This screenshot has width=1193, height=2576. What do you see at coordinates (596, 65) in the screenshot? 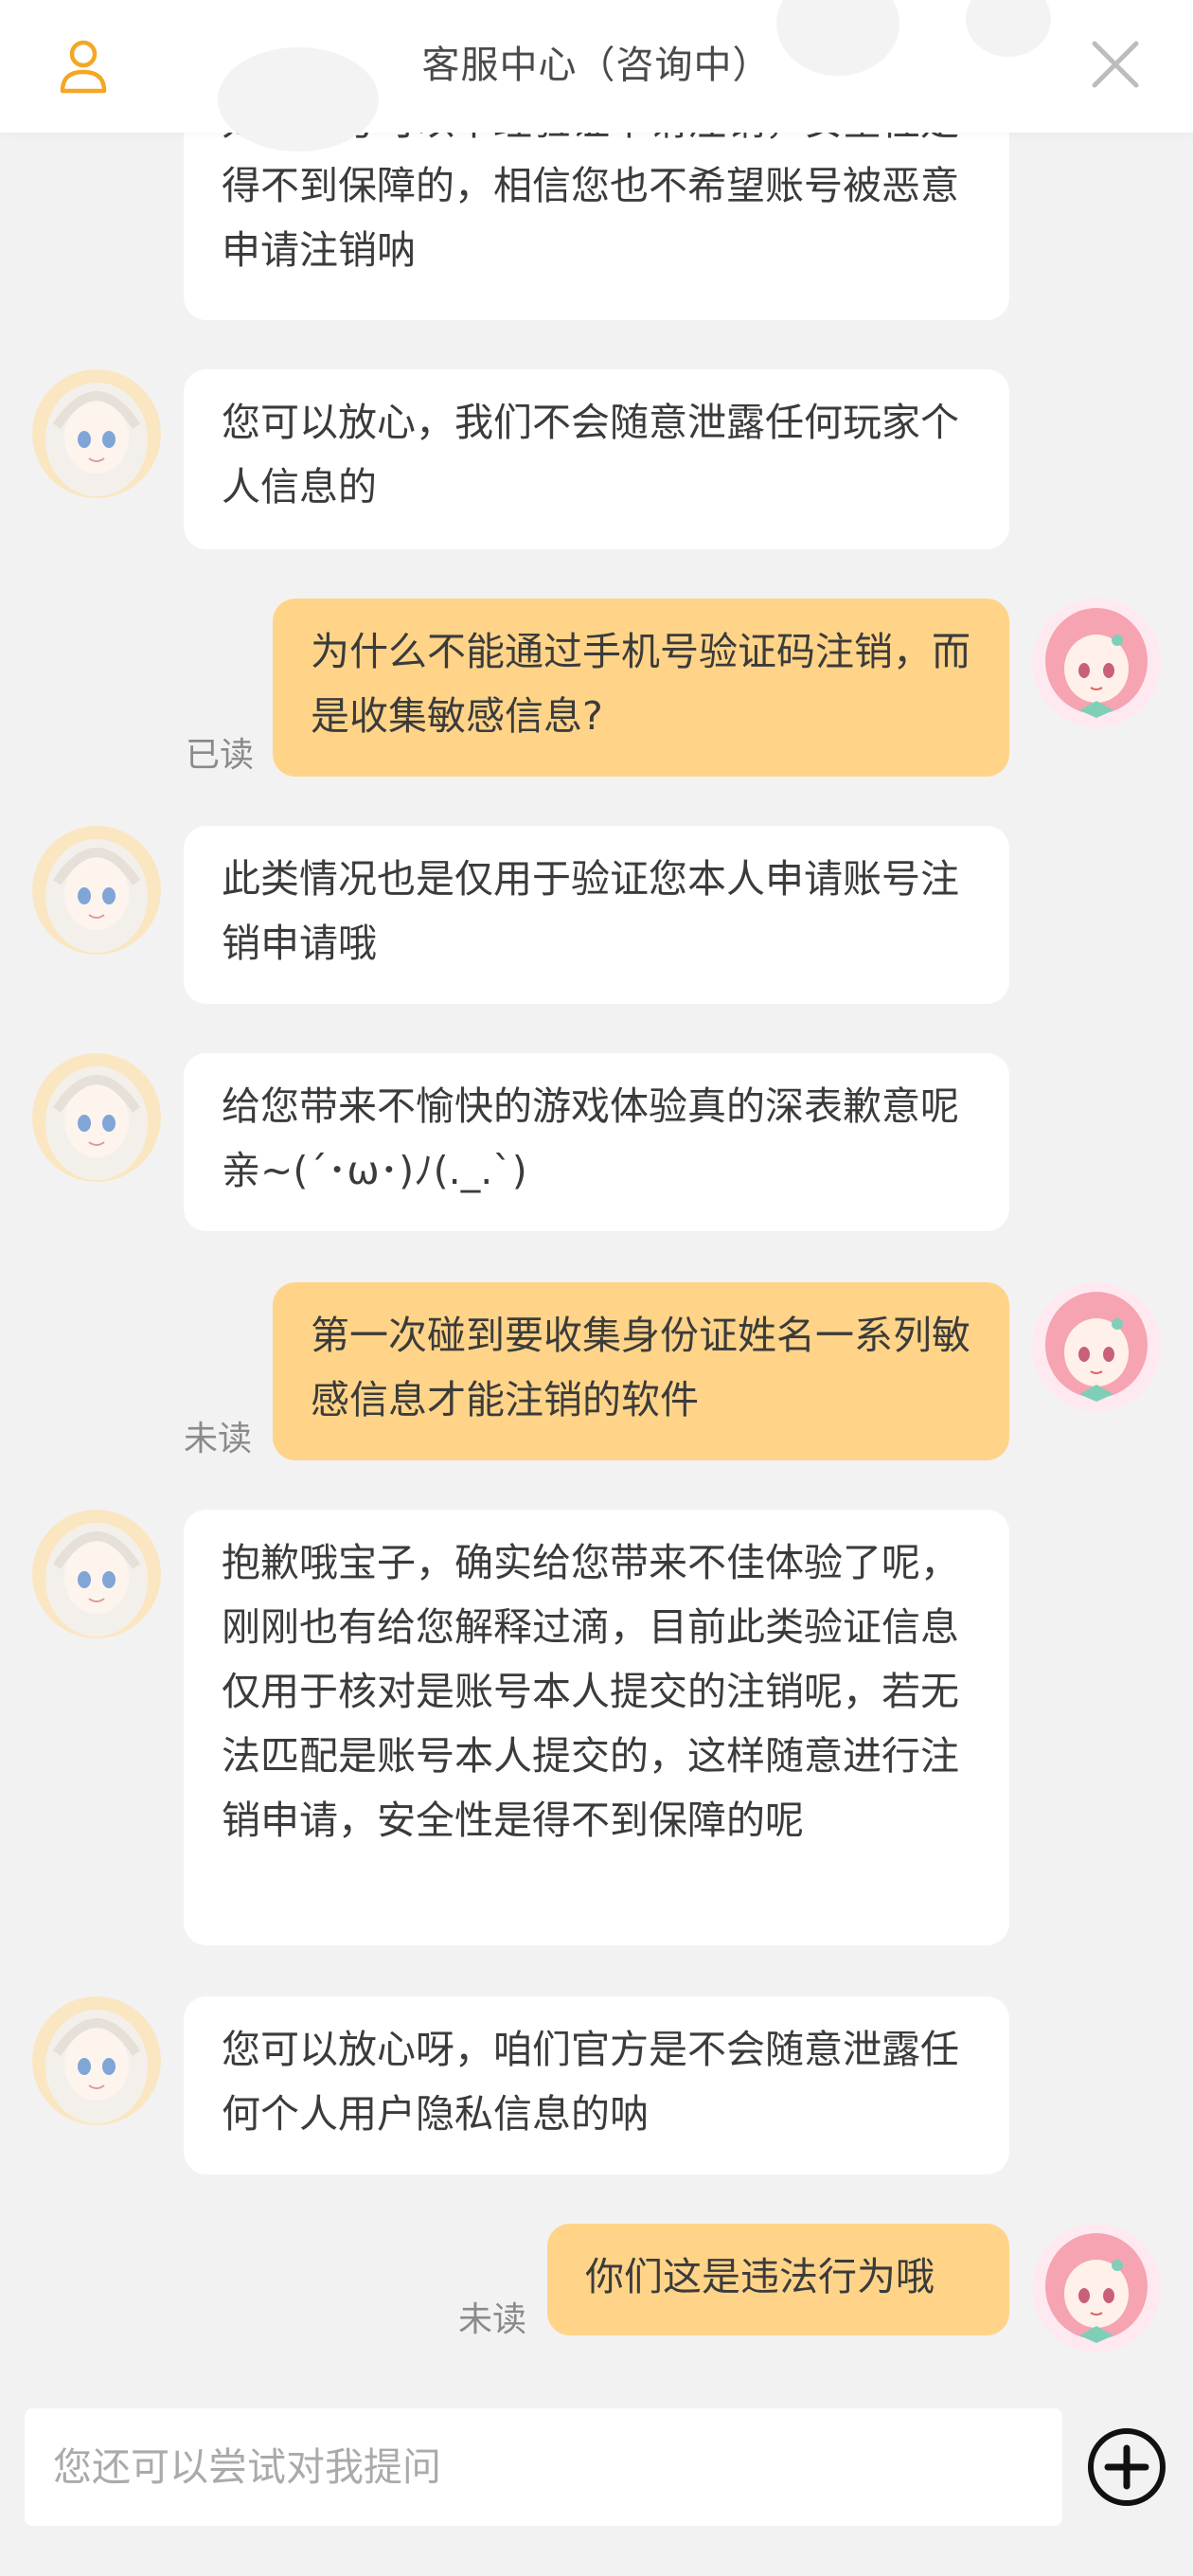
I see `page-title: 客服中心（咨询中）` at bounding box center [596, 65].